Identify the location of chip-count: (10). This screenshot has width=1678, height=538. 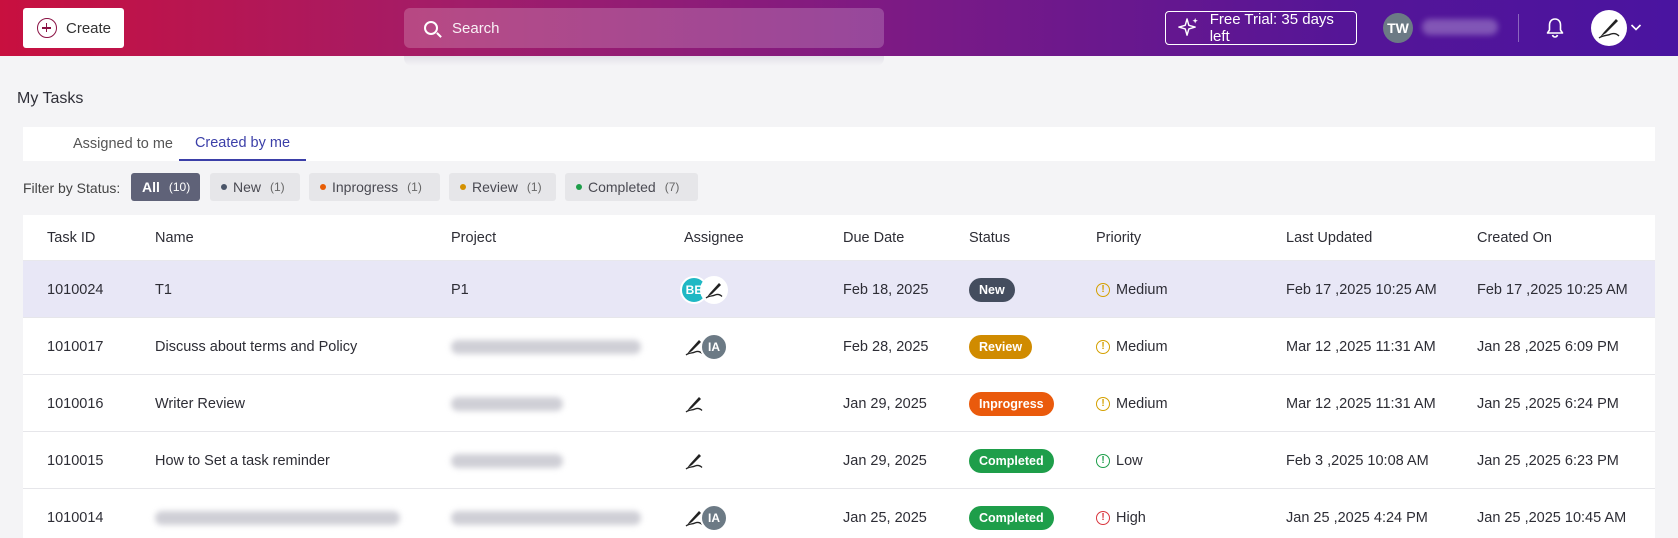
(179, 187).